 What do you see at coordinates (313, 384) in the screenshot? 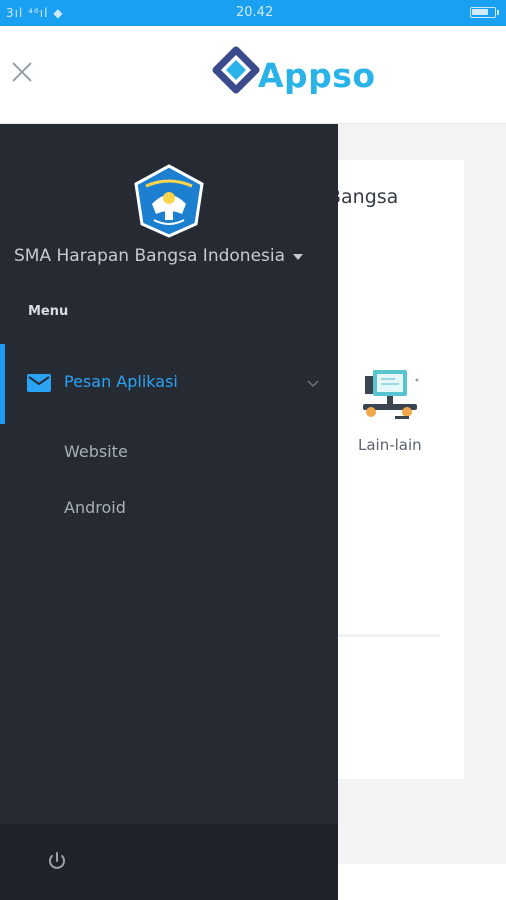
I see `chevron-down-icon` at bounding box center [313, 384].